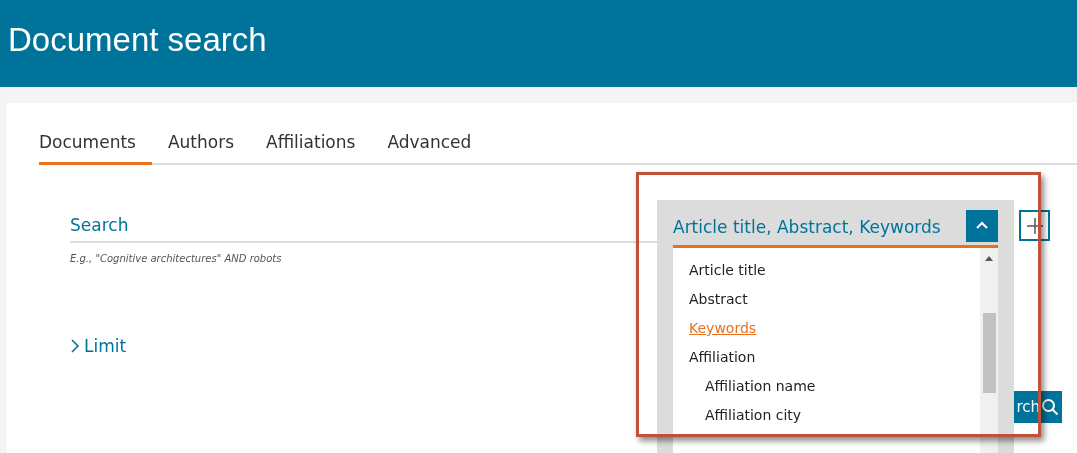  What do you see at coordinates (826, 276) in the screenshot?
I see `dropdown-option: Article title` at bounding box center [826, 276].